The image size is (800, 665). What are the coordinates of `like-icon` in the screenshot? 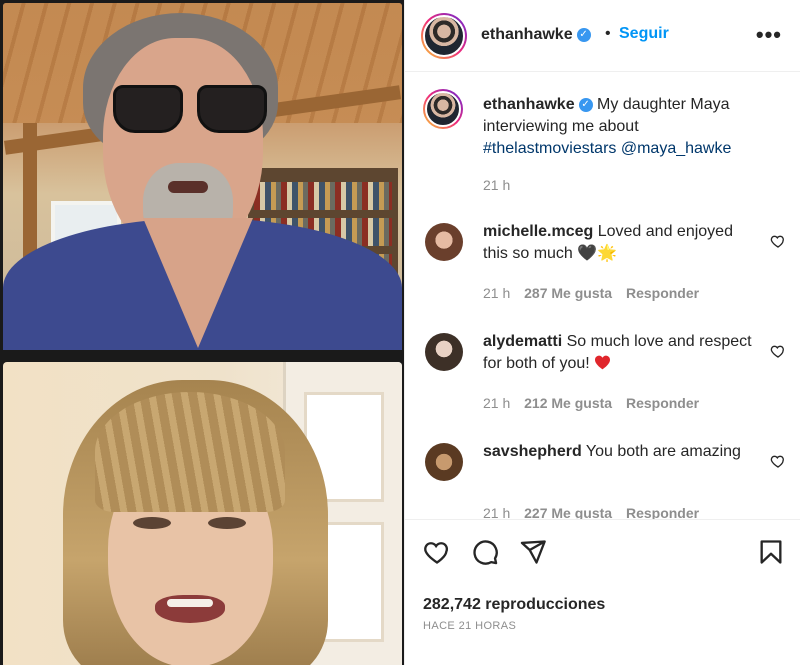 It's located at (437, 552).